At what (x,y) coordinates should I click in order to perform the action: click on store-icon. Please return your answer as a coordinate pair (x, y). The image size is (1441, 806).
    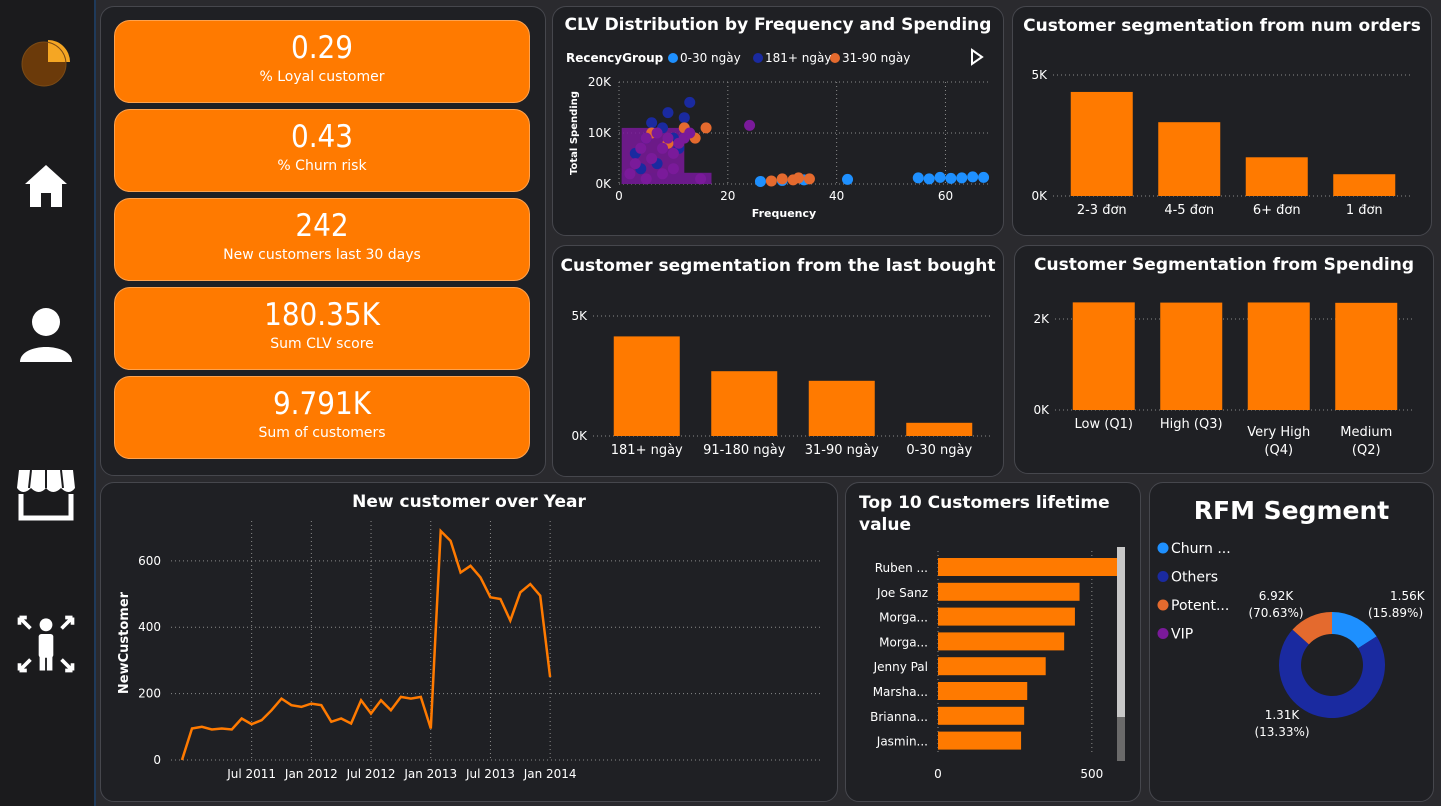
    Looking at the image, I should click on (46, 494).